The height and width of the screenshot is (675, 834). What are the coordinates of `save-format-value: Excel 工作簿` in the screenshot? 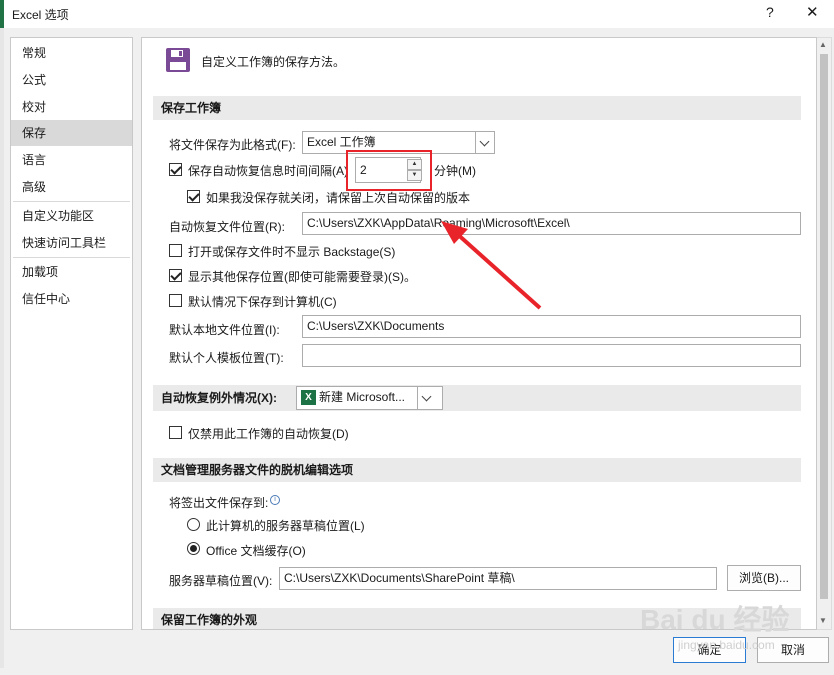 It's located at (341, 142).